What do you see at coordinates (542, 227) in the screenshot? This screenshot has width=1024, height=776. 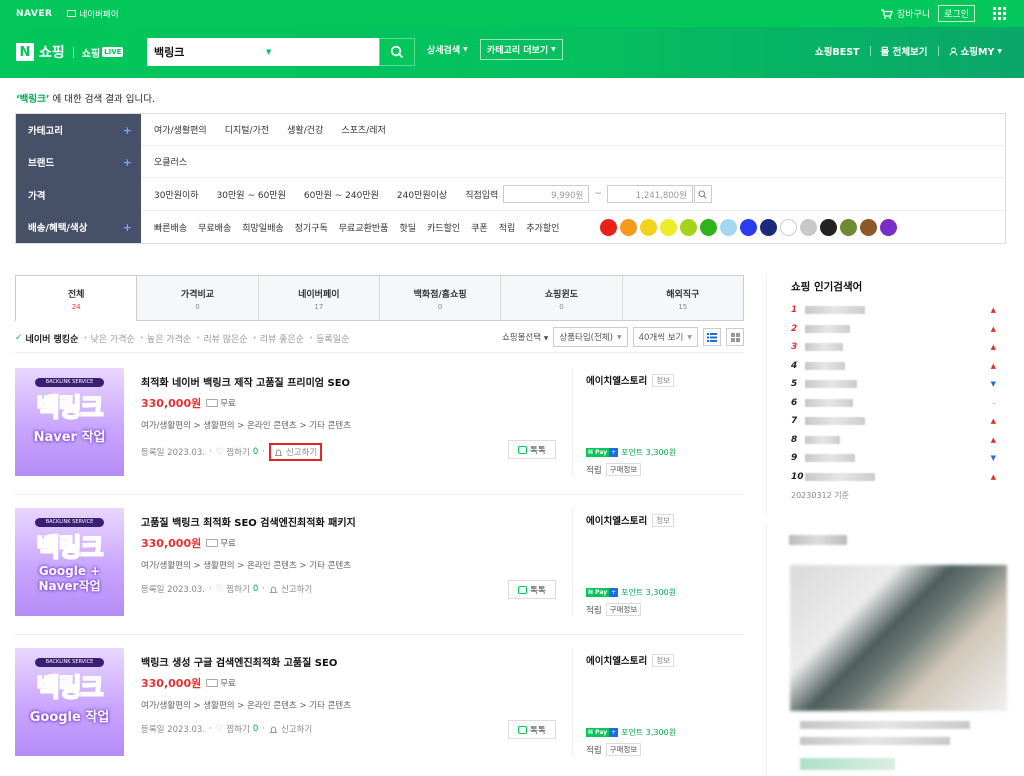 I see `benefit-option: 추가할인` at bounding box center [542, 227].